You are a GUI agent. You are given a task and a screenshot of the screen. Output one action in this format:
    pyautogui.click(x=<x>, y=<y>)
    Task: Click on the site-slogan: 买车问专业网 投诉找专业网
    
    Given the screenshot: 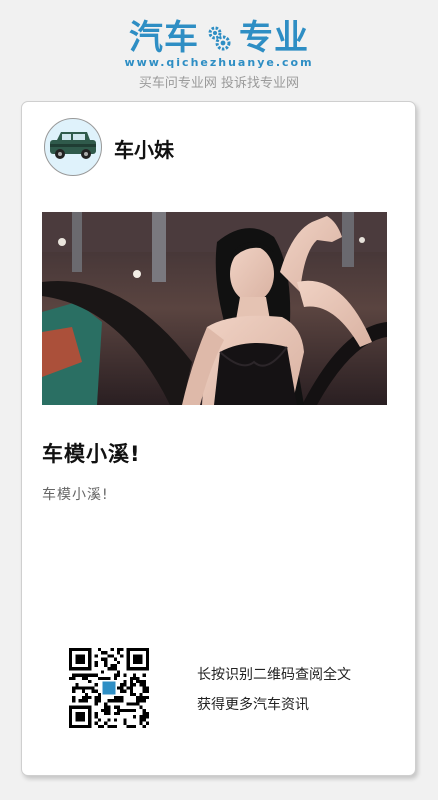 What is the action you would take?
    pyautogui.click(x=219, y=83)
    